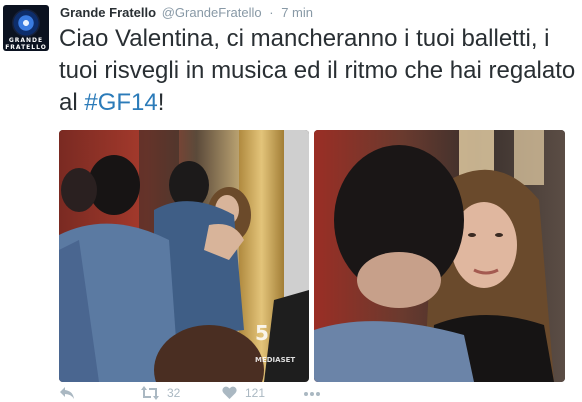  What do you see at coordinates (275, 360) in the screenshot?
I see `mediaset-watermark: MEDIASET` at bounding box center [275, 360].